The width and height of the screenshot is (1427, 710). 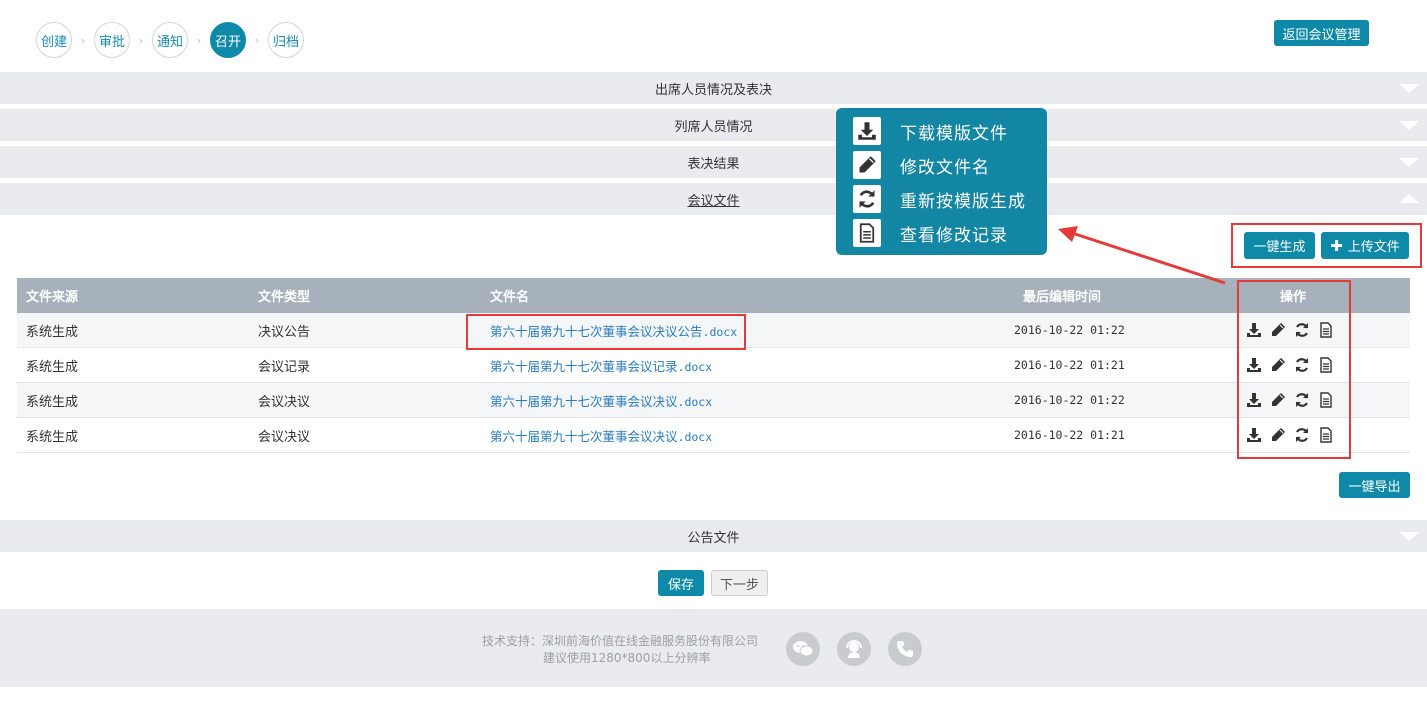 I want to click on file-name: 第六十届第九十七次董事会议记录, so click(x=584, y=366).